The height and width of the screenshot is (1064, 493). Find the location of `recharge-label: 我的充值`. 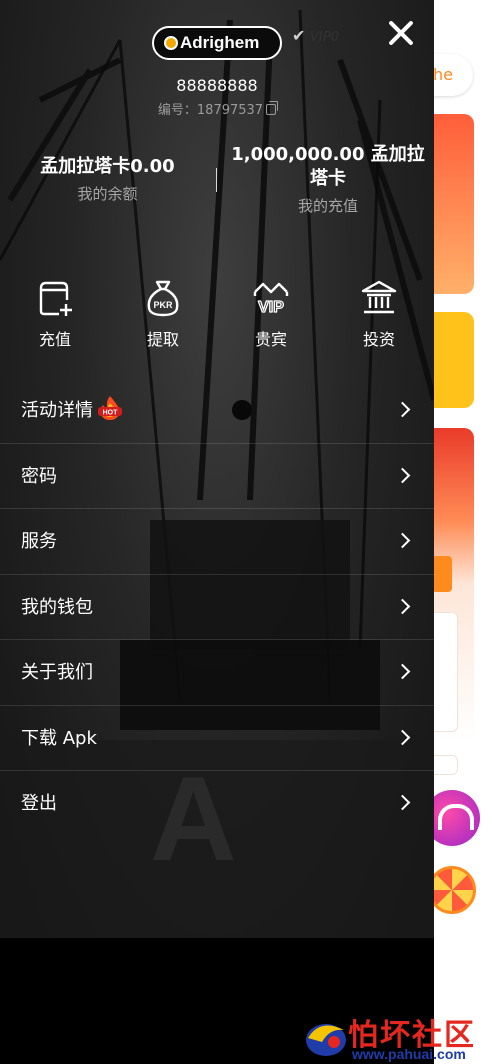

recharge-label: 我的充值 is located at coordinates (327, 206).